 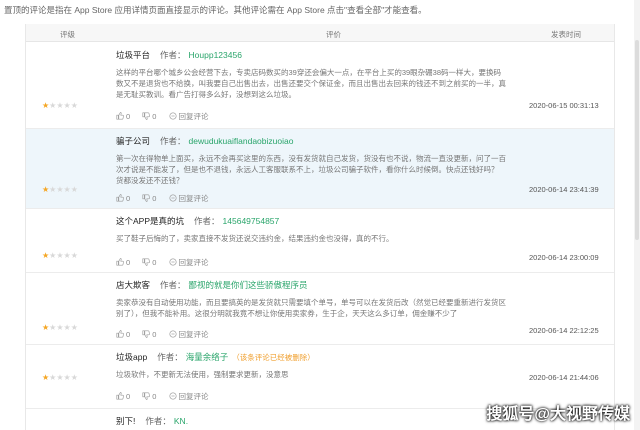 I want to click on review-title: 垃圾平台, so click(x=133, y=55).